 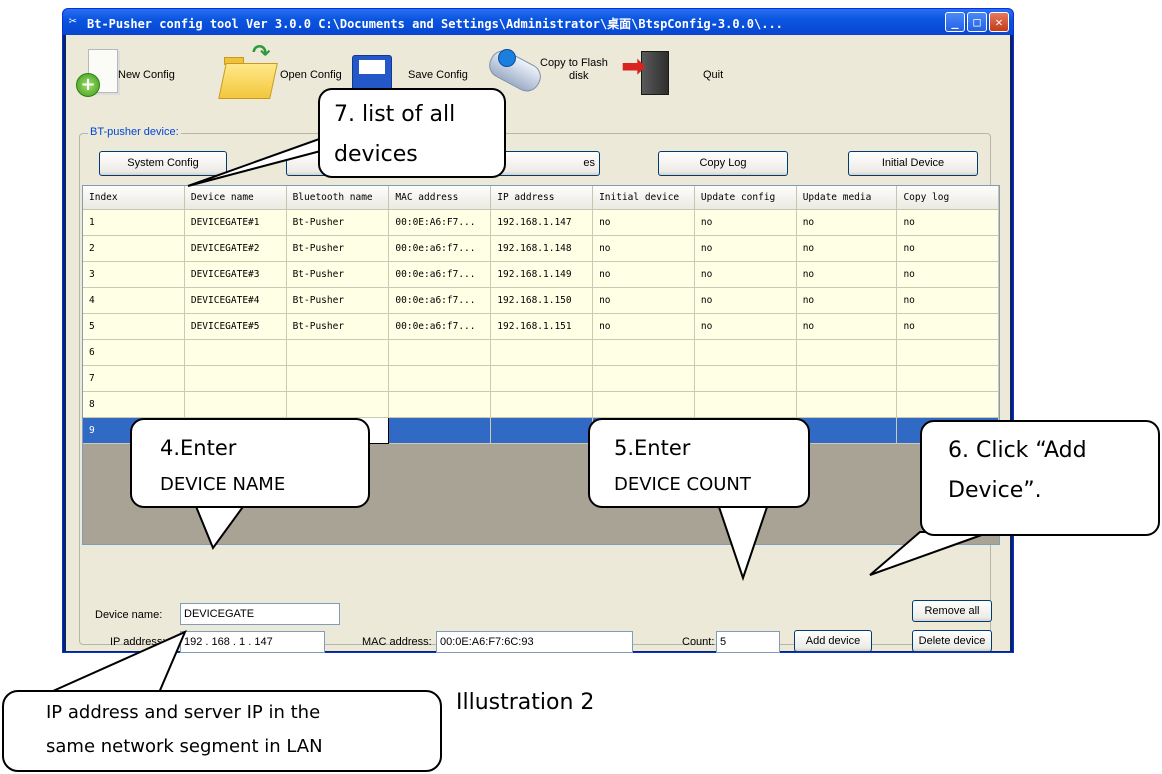 What do you see at coordinates (134, 326) in the screenshot?
I see `table-cell: 5` at bounding box center [134, 326].